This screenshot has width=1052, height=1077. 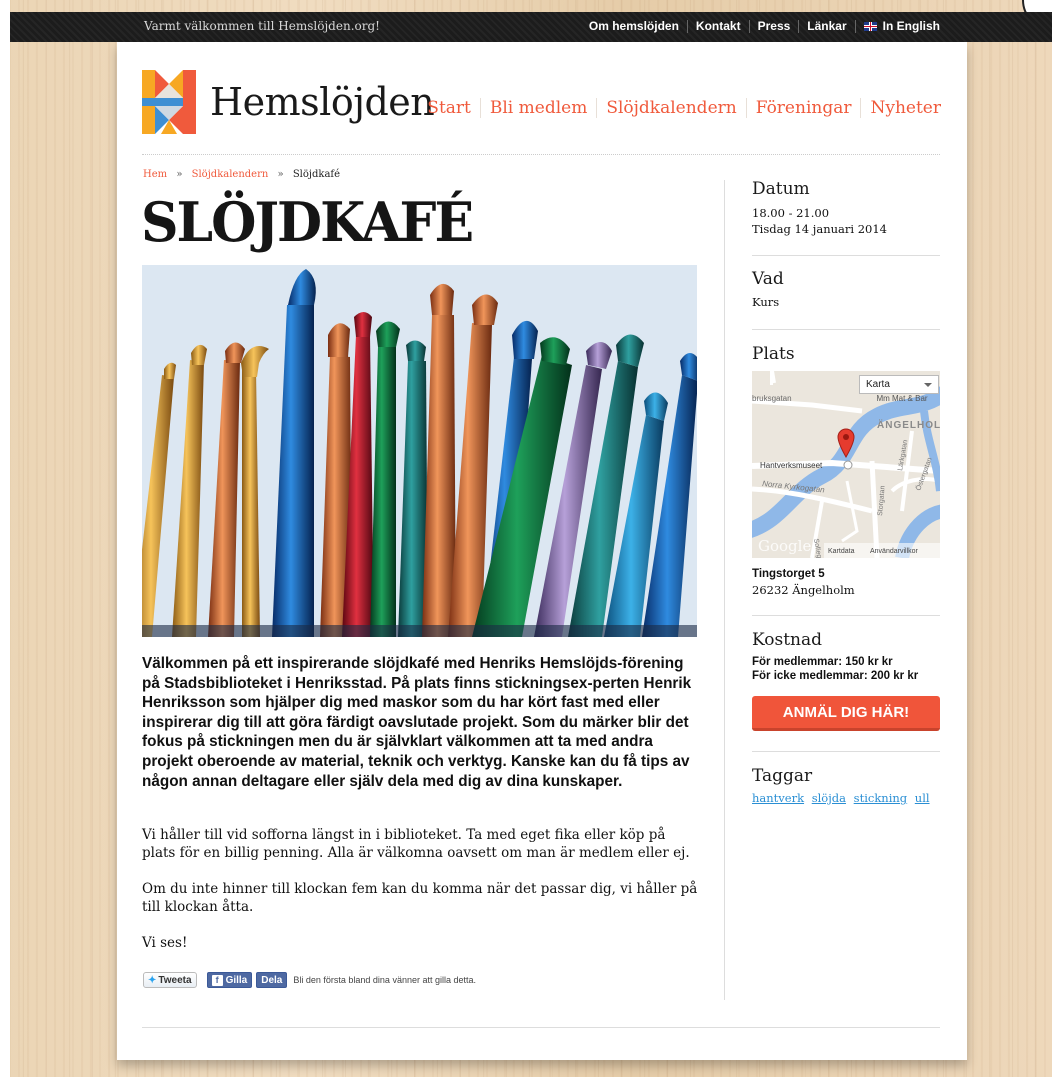 What do you see at coordinates (819, 229) in the screenshot?
I see `event-date: Tisdag 14 januari 2014` at bounding box center [819, 229].